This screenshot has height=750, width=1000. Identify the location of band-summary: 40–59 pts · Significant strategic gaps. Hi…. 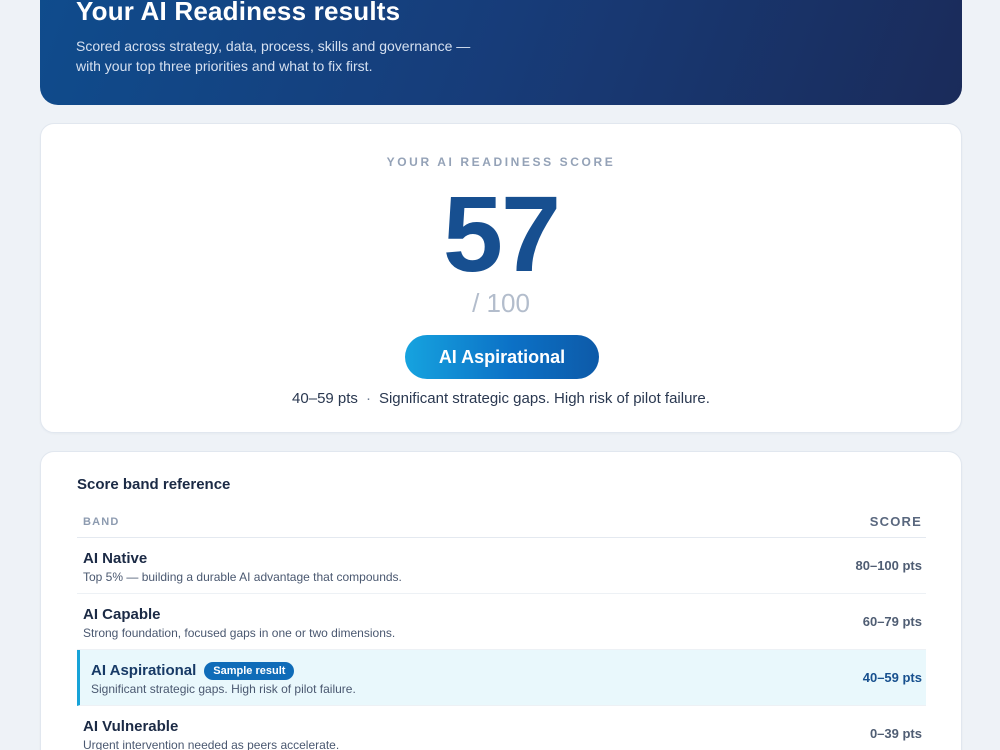
(501, 399).